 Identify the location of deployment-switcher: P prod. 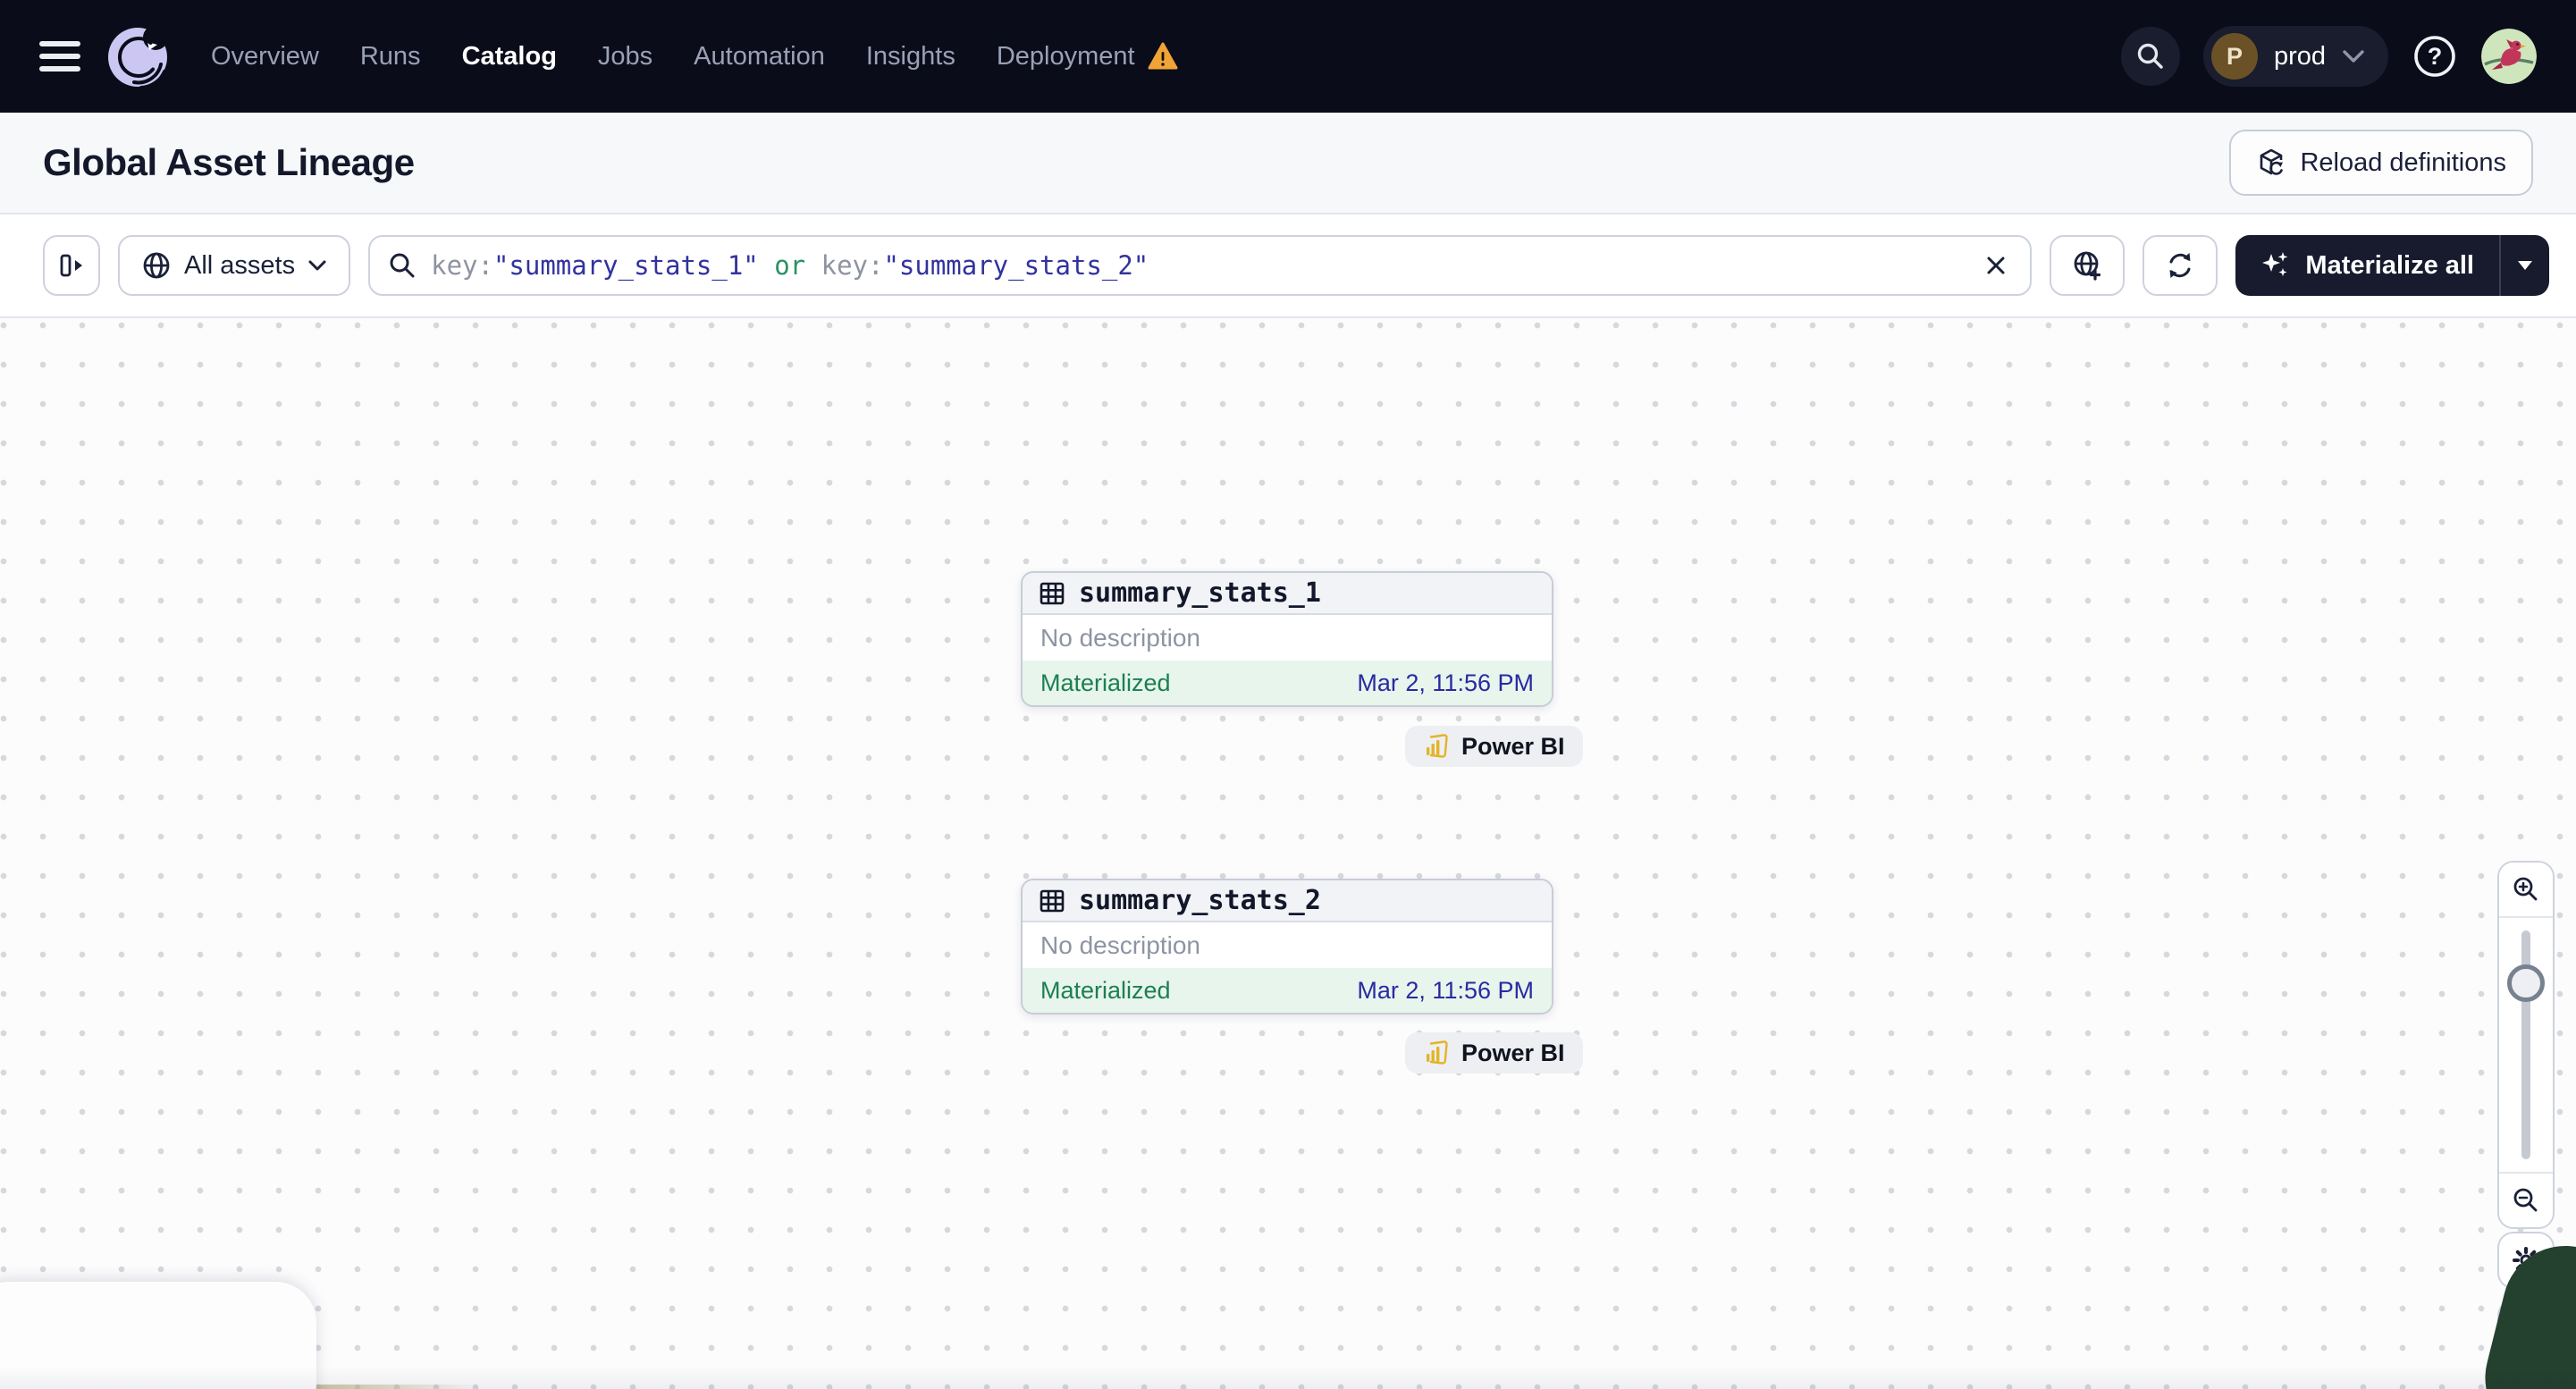
(2295, 56).